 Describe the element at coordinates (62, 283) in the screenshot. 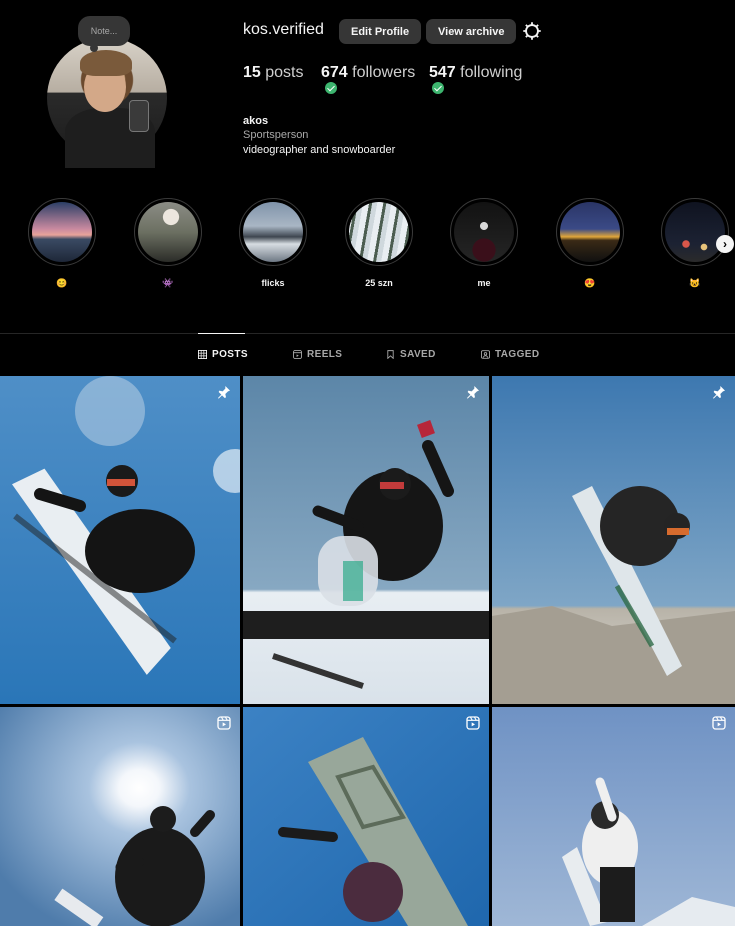

I see `highlight-label: 😊` at that location.